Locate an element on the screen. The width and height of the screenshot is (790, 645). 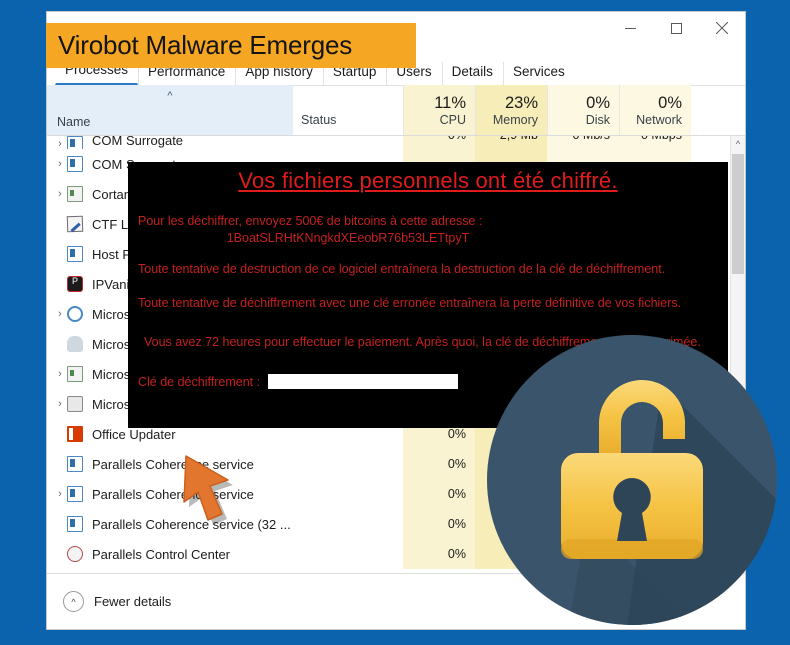
bitcoin-address: 1BoatSLRHtKNngkdXEeobR76b53LETtpyT is located at coordinates (348, 238).